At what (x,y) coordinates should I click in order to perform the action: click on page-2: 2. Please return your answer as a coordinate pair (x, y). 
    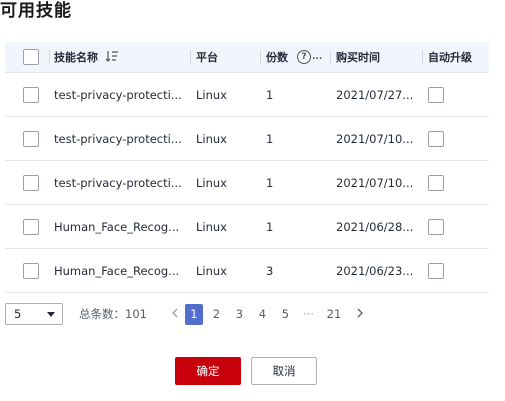
    Looking at the image, I should click on (216, 314).